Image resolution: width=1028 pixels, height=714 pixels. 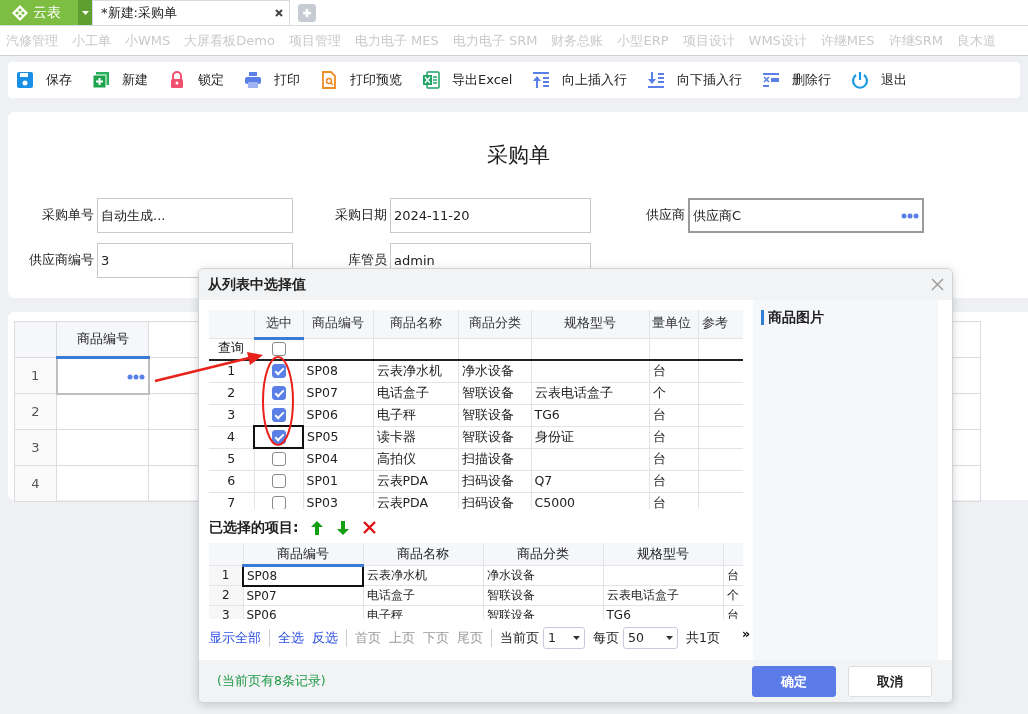 I want to click on row-number: 6, so click(x=231, y=481).